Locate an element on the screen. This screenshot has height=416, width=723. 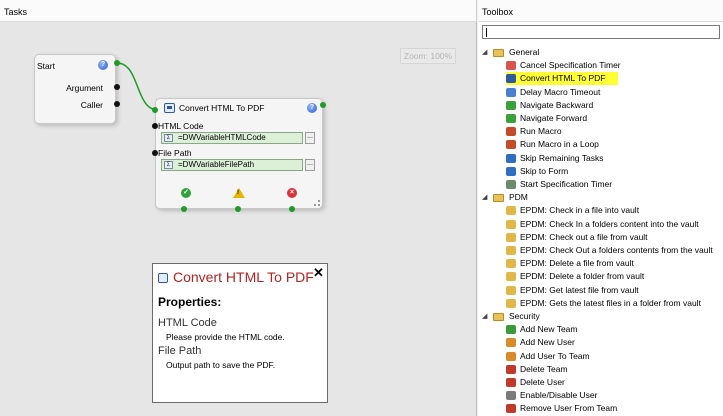
convert-input-port is located at coordinates (155, 110).